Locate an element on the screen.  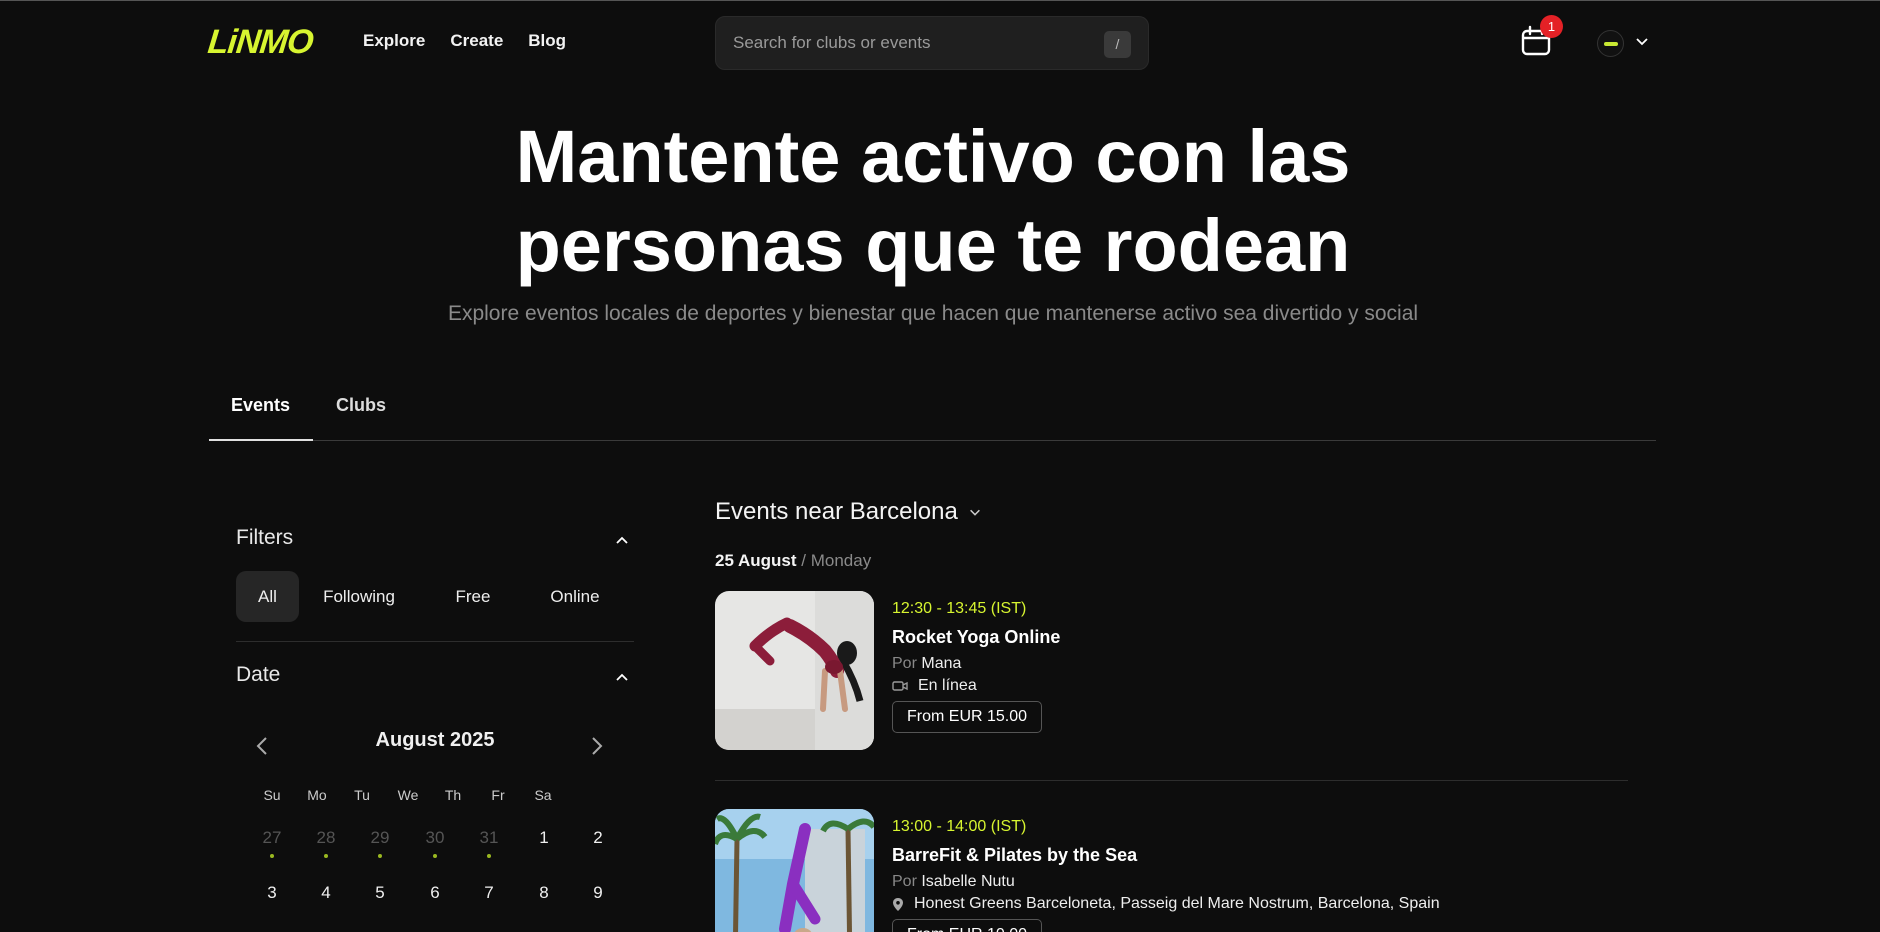
events-date-header: 25 August / Monday is located at coordinates (793, 561).